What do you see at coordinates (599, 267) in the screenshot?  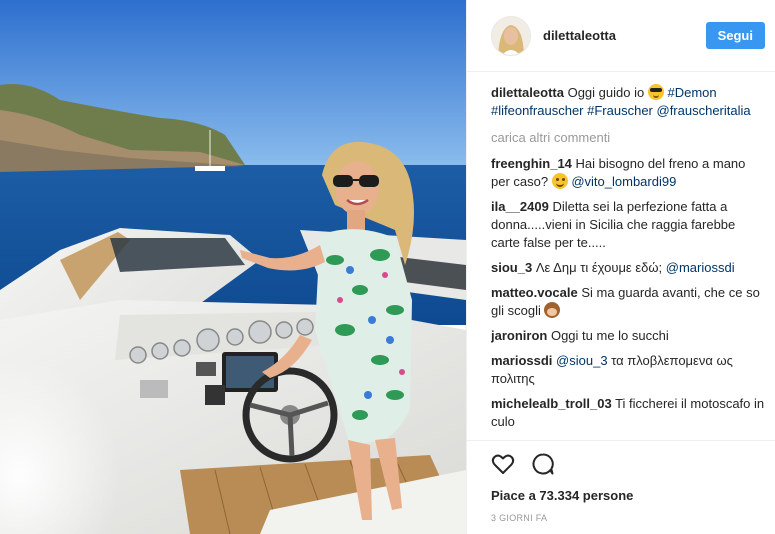 I see `comment-text: Λε Δημ τι έχουμε εδώ;` at bounding box center [599, 267].